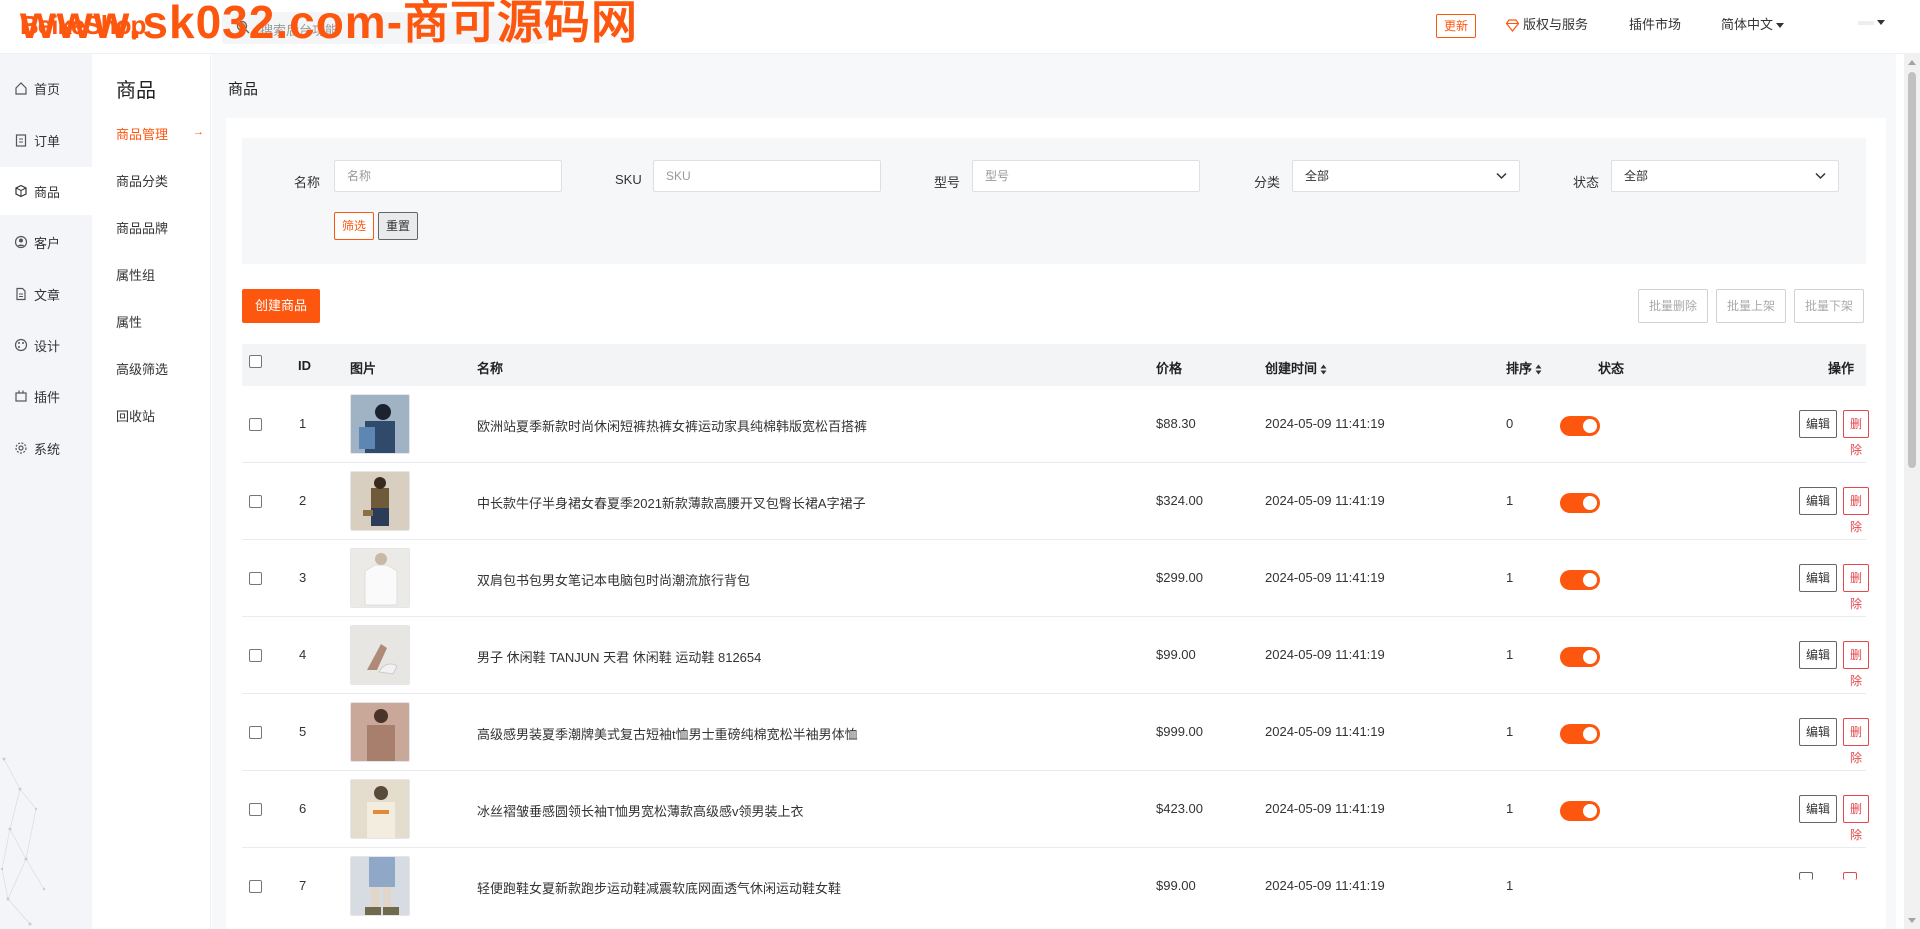 This screenshot has height=929, width=1920. I want to click on user-menu, so click(1871, 21).